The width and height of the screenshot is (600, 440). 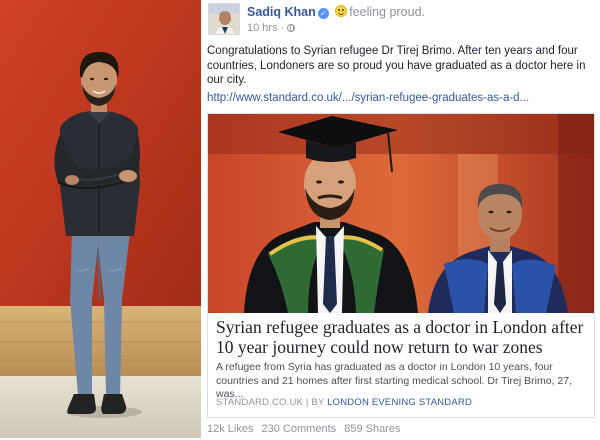 I want to click on post-meta: 10 hrs ·, so click(x=271, y=28).